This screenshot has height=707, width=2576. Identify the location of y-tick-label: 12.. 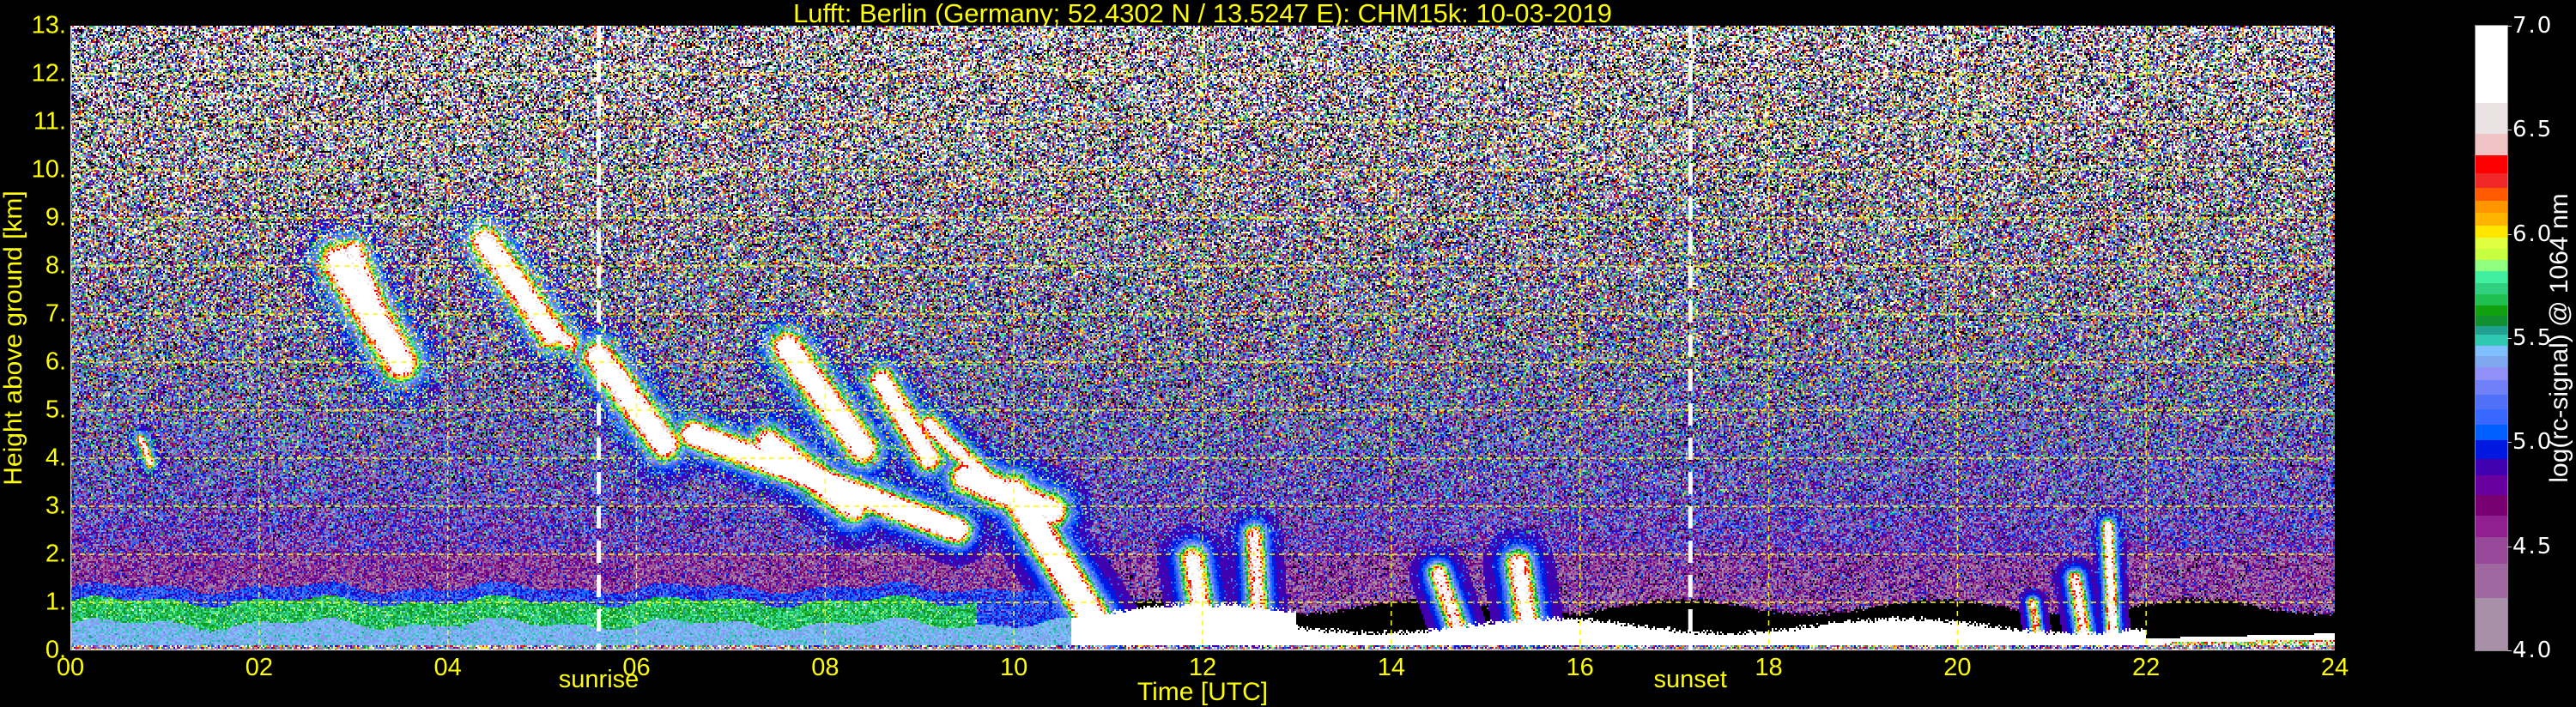
(48, 74).